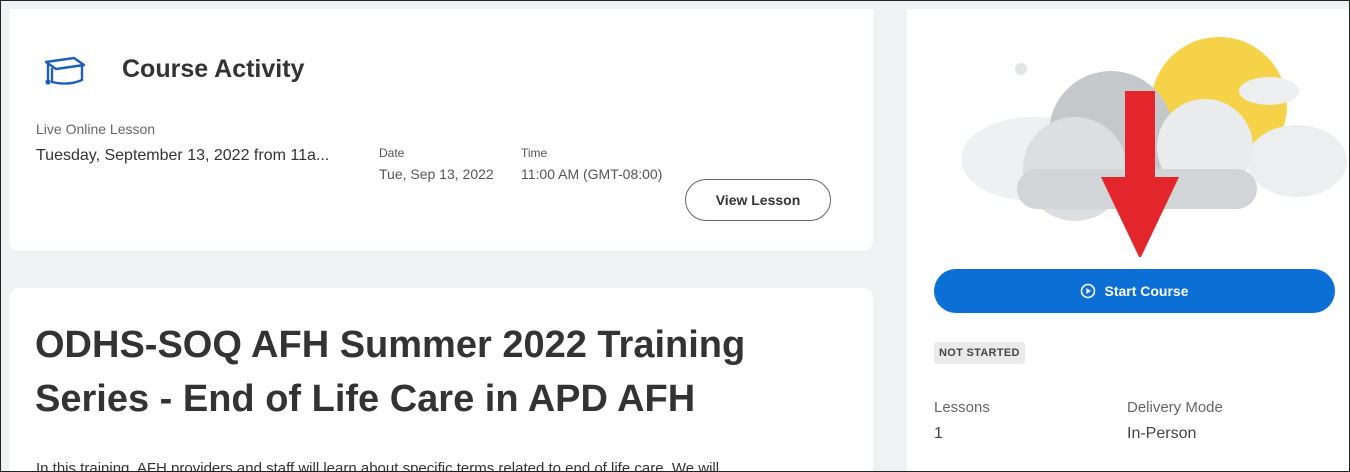  Describe the element at coordinates (1175, 407) in the screenshot. I see `delivery-mode-label: Delivery Mode` at that location.